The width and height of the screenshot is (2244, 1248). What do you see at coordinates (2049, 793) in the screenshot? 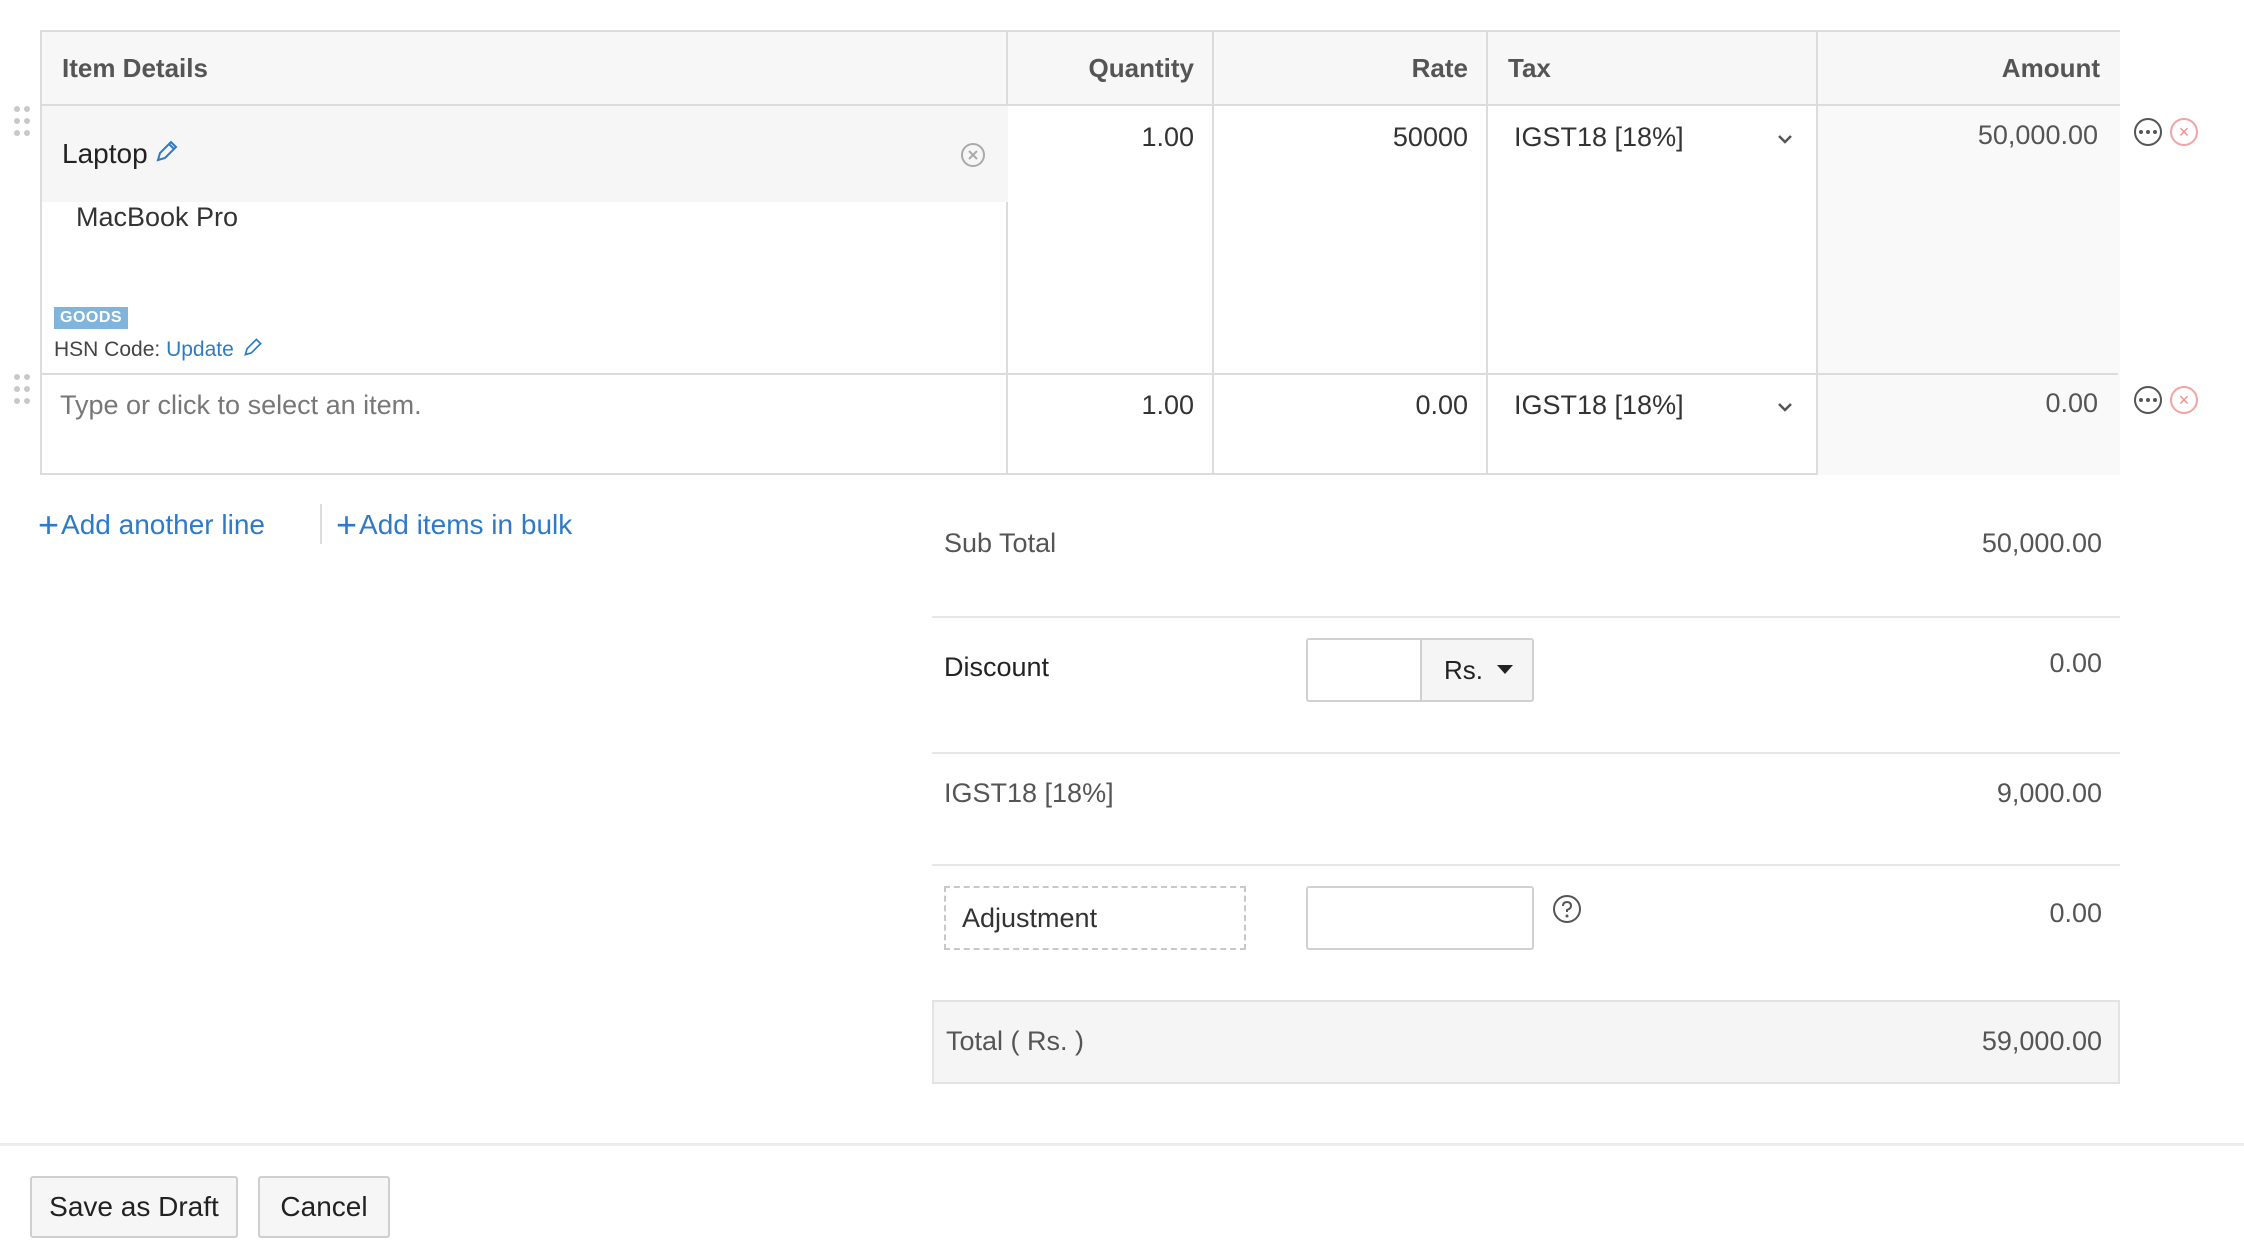
I see `tax-value: 9,000.00` at bounding box center [2049, 793].